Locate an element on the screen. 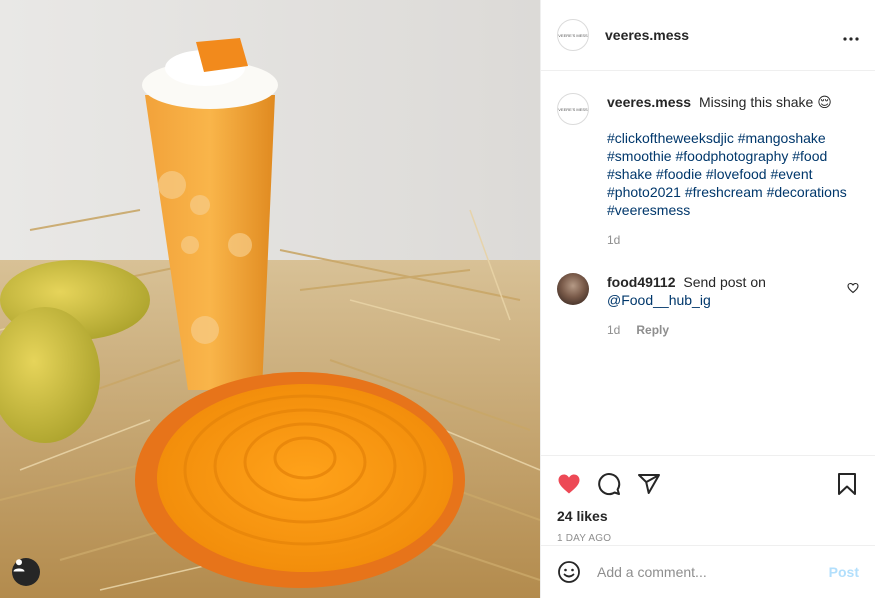 The image size is (875, 598). emoji-icon is located at coordinates (569, 572).